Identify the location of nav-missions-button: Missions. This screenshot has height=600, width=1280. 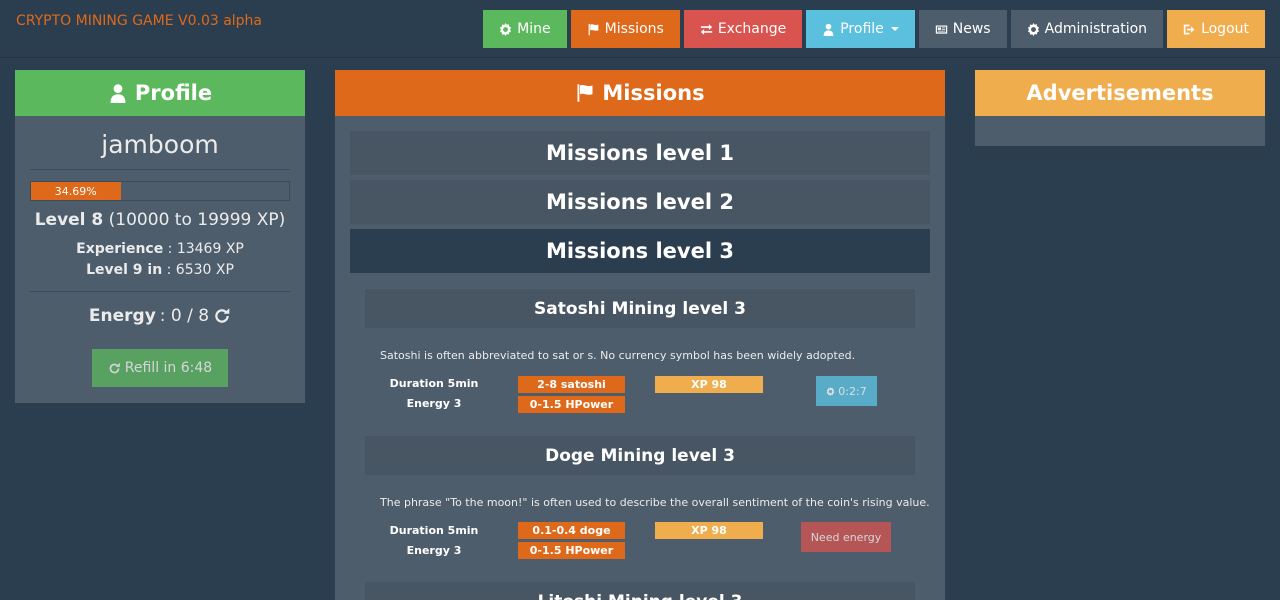
(625, 29).